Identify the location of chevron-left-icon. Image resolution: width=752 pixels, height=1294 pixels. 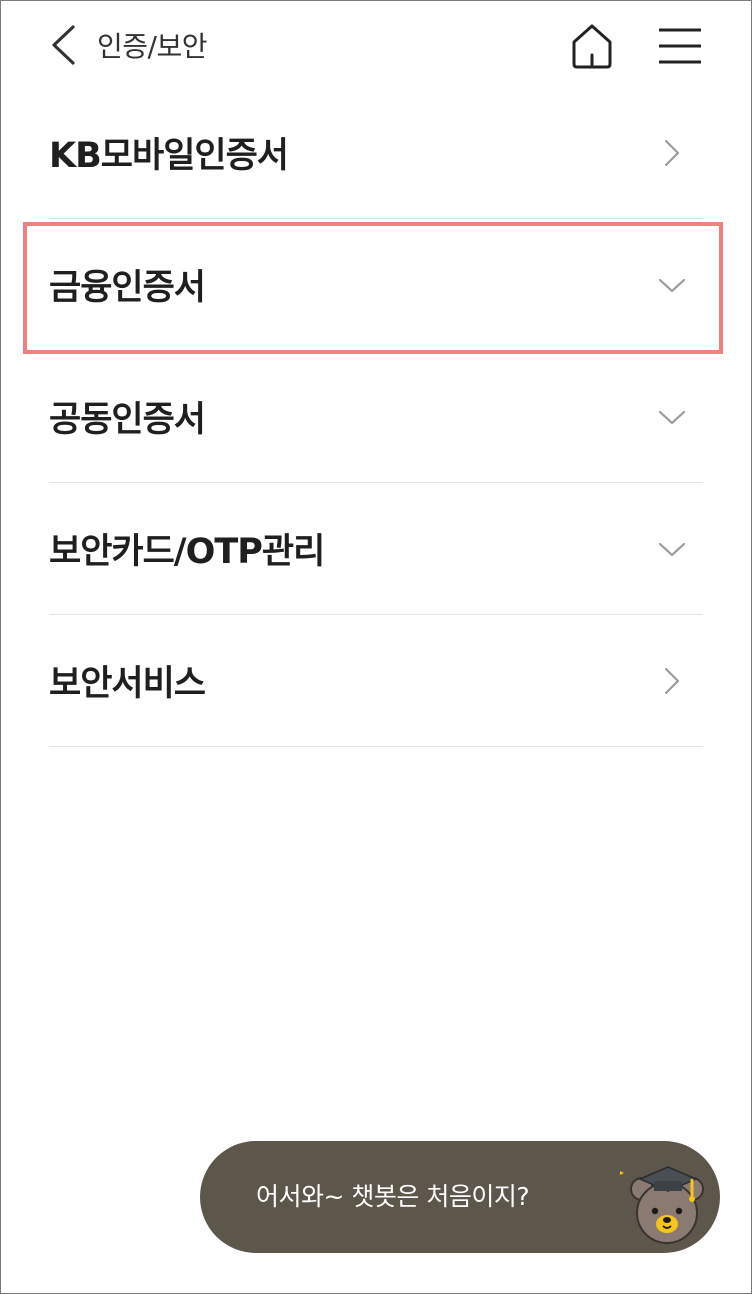
(63, 47).